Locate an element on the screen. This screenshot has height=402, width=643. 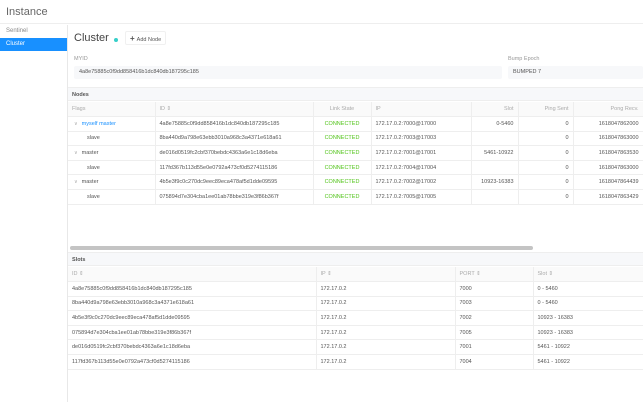
myid-field: 4a8e75885c0f9dd858416b1dc840db187295c185 is located at coordinates (288, 72).